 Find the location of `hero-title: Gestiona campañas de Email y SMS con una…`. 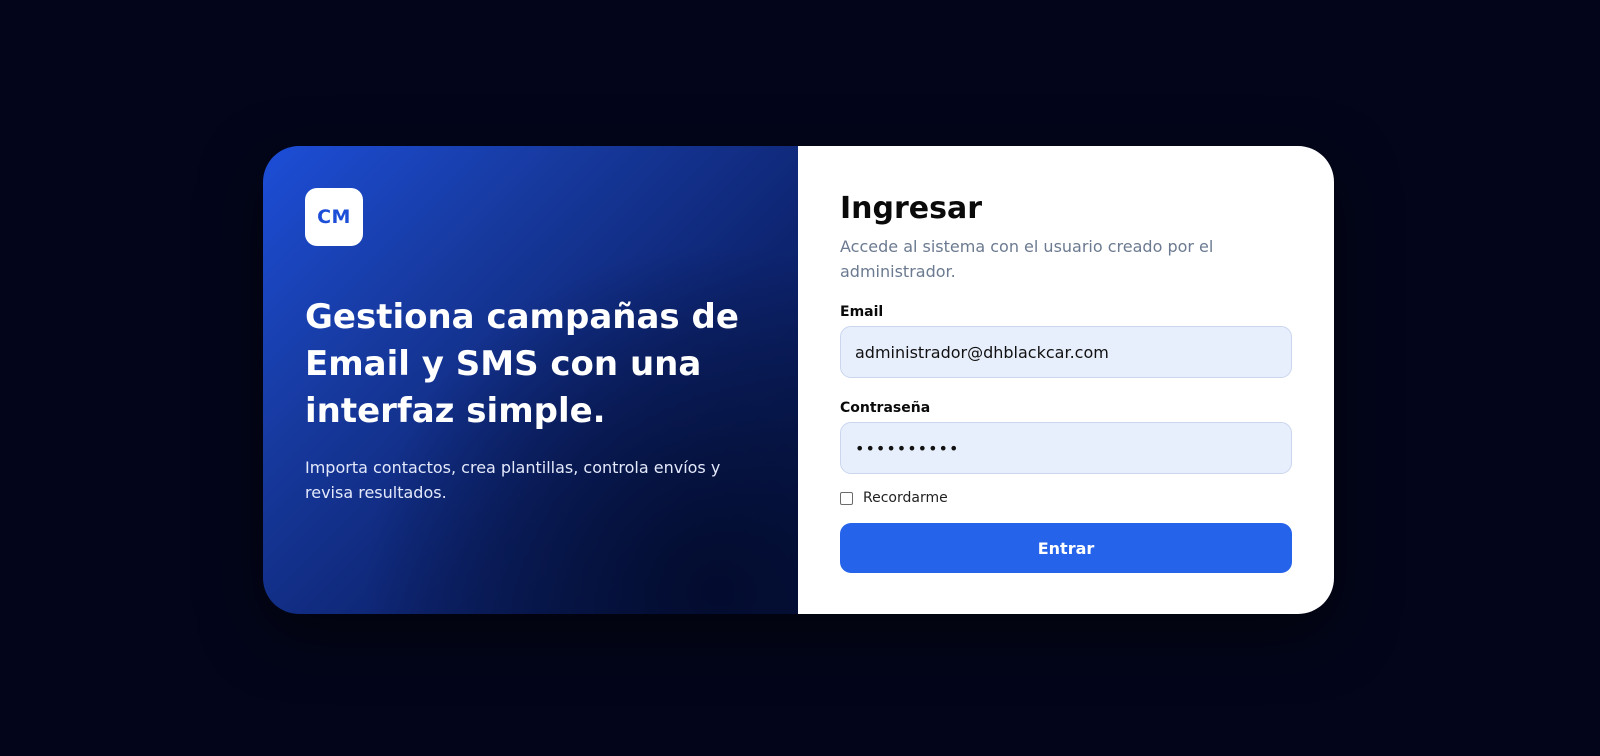

hero-title: Gestiona campañas de Email y SMS con una… is located at coordinates (522, 364).